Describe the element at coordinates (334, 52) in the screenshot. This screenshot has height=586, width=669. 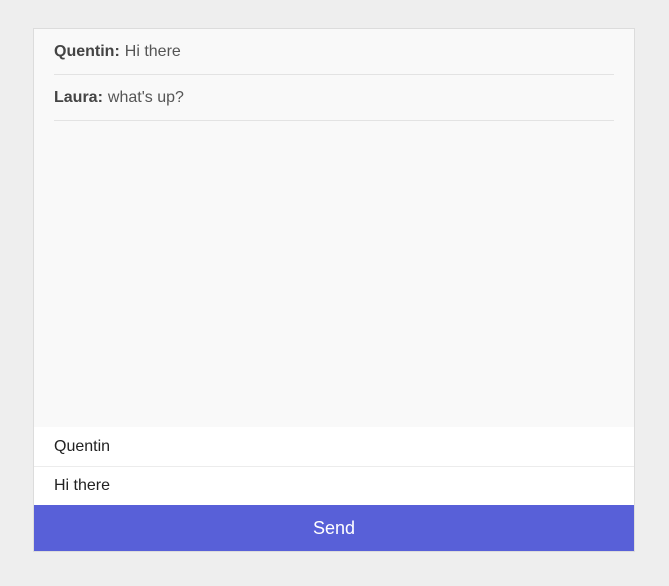
I see `list-item: Quentin: Hi there` at that location.